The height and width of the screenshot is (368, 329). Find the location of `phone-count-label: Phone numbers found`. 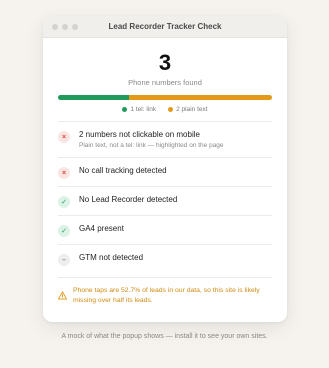

phone-count-label: Phone numbers found is located at coordinates (165, 82).